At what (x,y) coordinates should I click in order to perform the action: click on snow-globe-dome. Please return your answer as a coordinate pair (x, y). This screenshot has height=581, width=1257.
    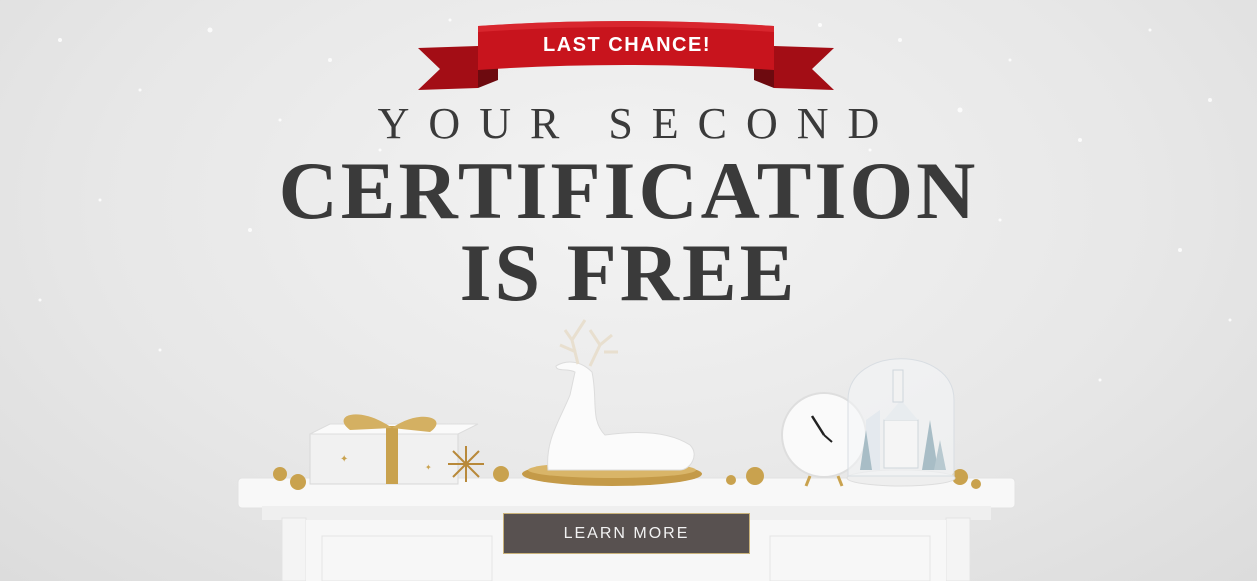
    Looking at the image, I should click on (901, 422).